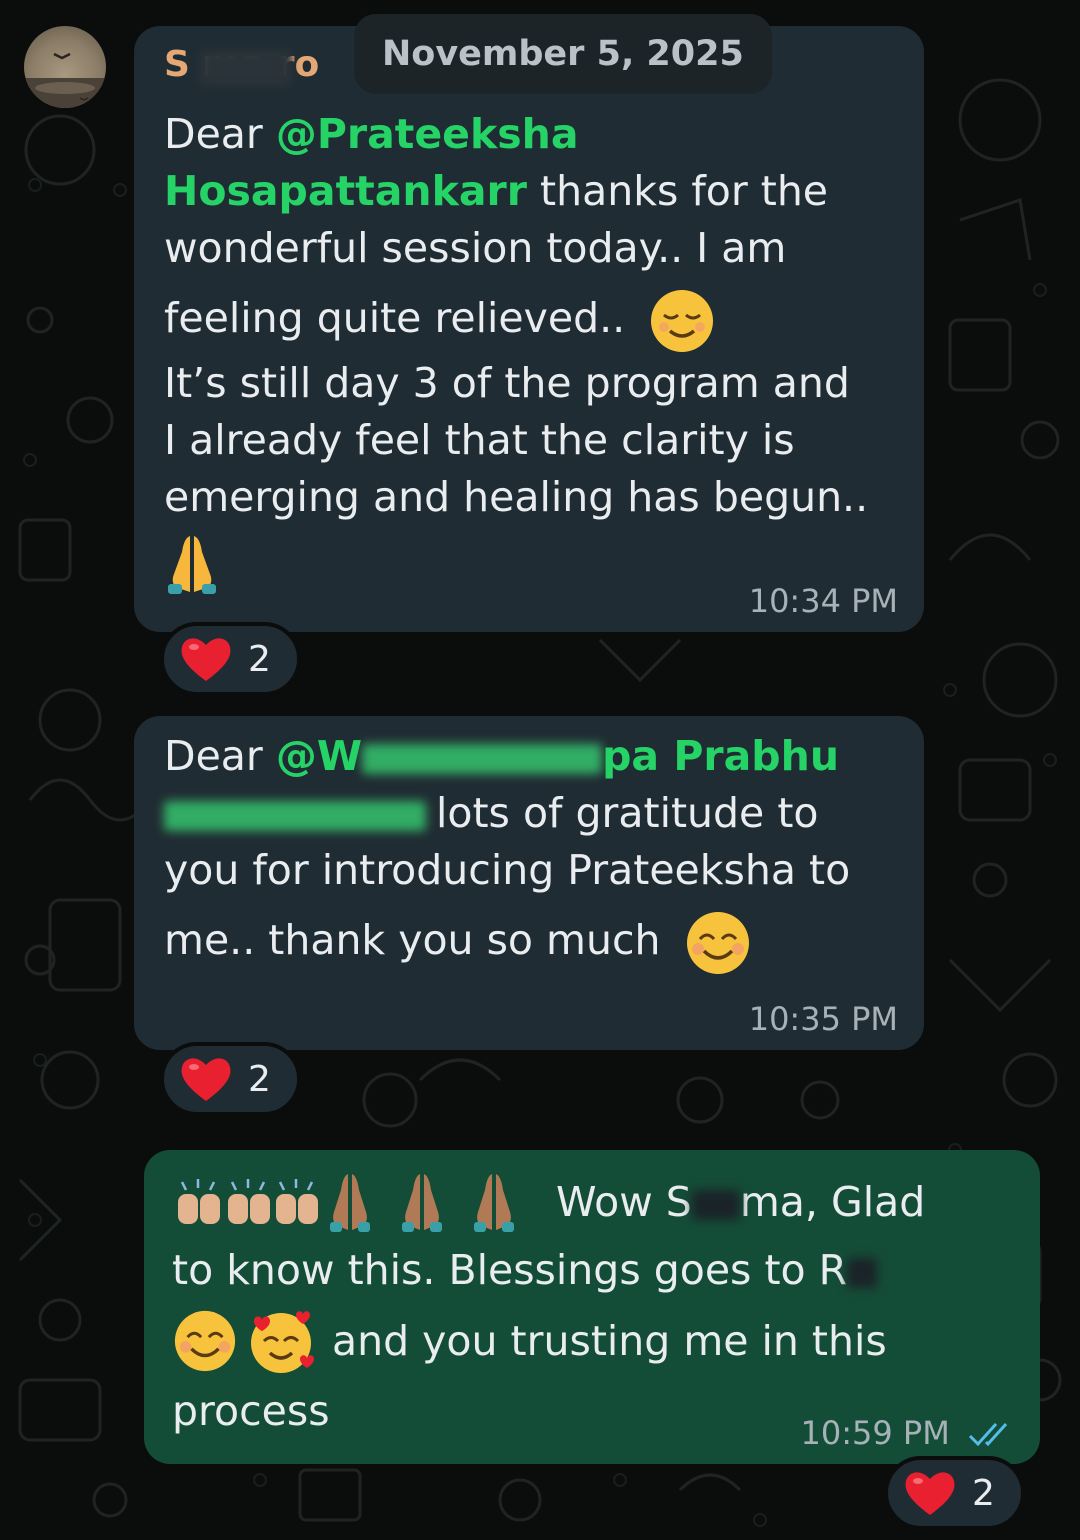  Describe the element at coordinates (412, 940) in the screenshot. I see `message-line-3: me.. thank you so much` at that location.